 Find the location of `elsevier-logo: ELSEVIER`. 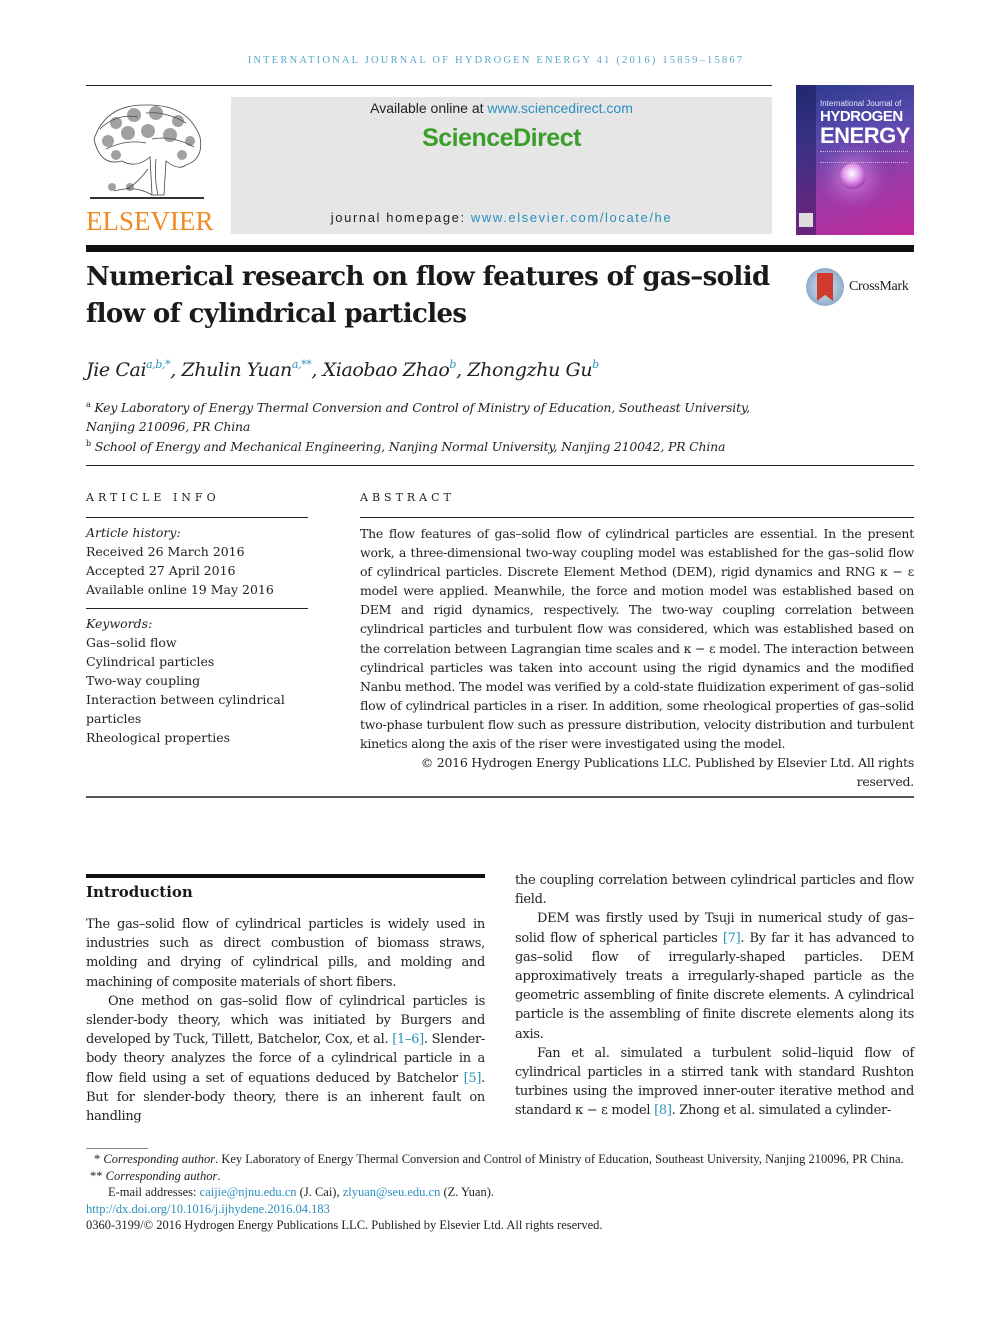

elsevier-logo: ELSEVIER is located at coordinates (150, 167).